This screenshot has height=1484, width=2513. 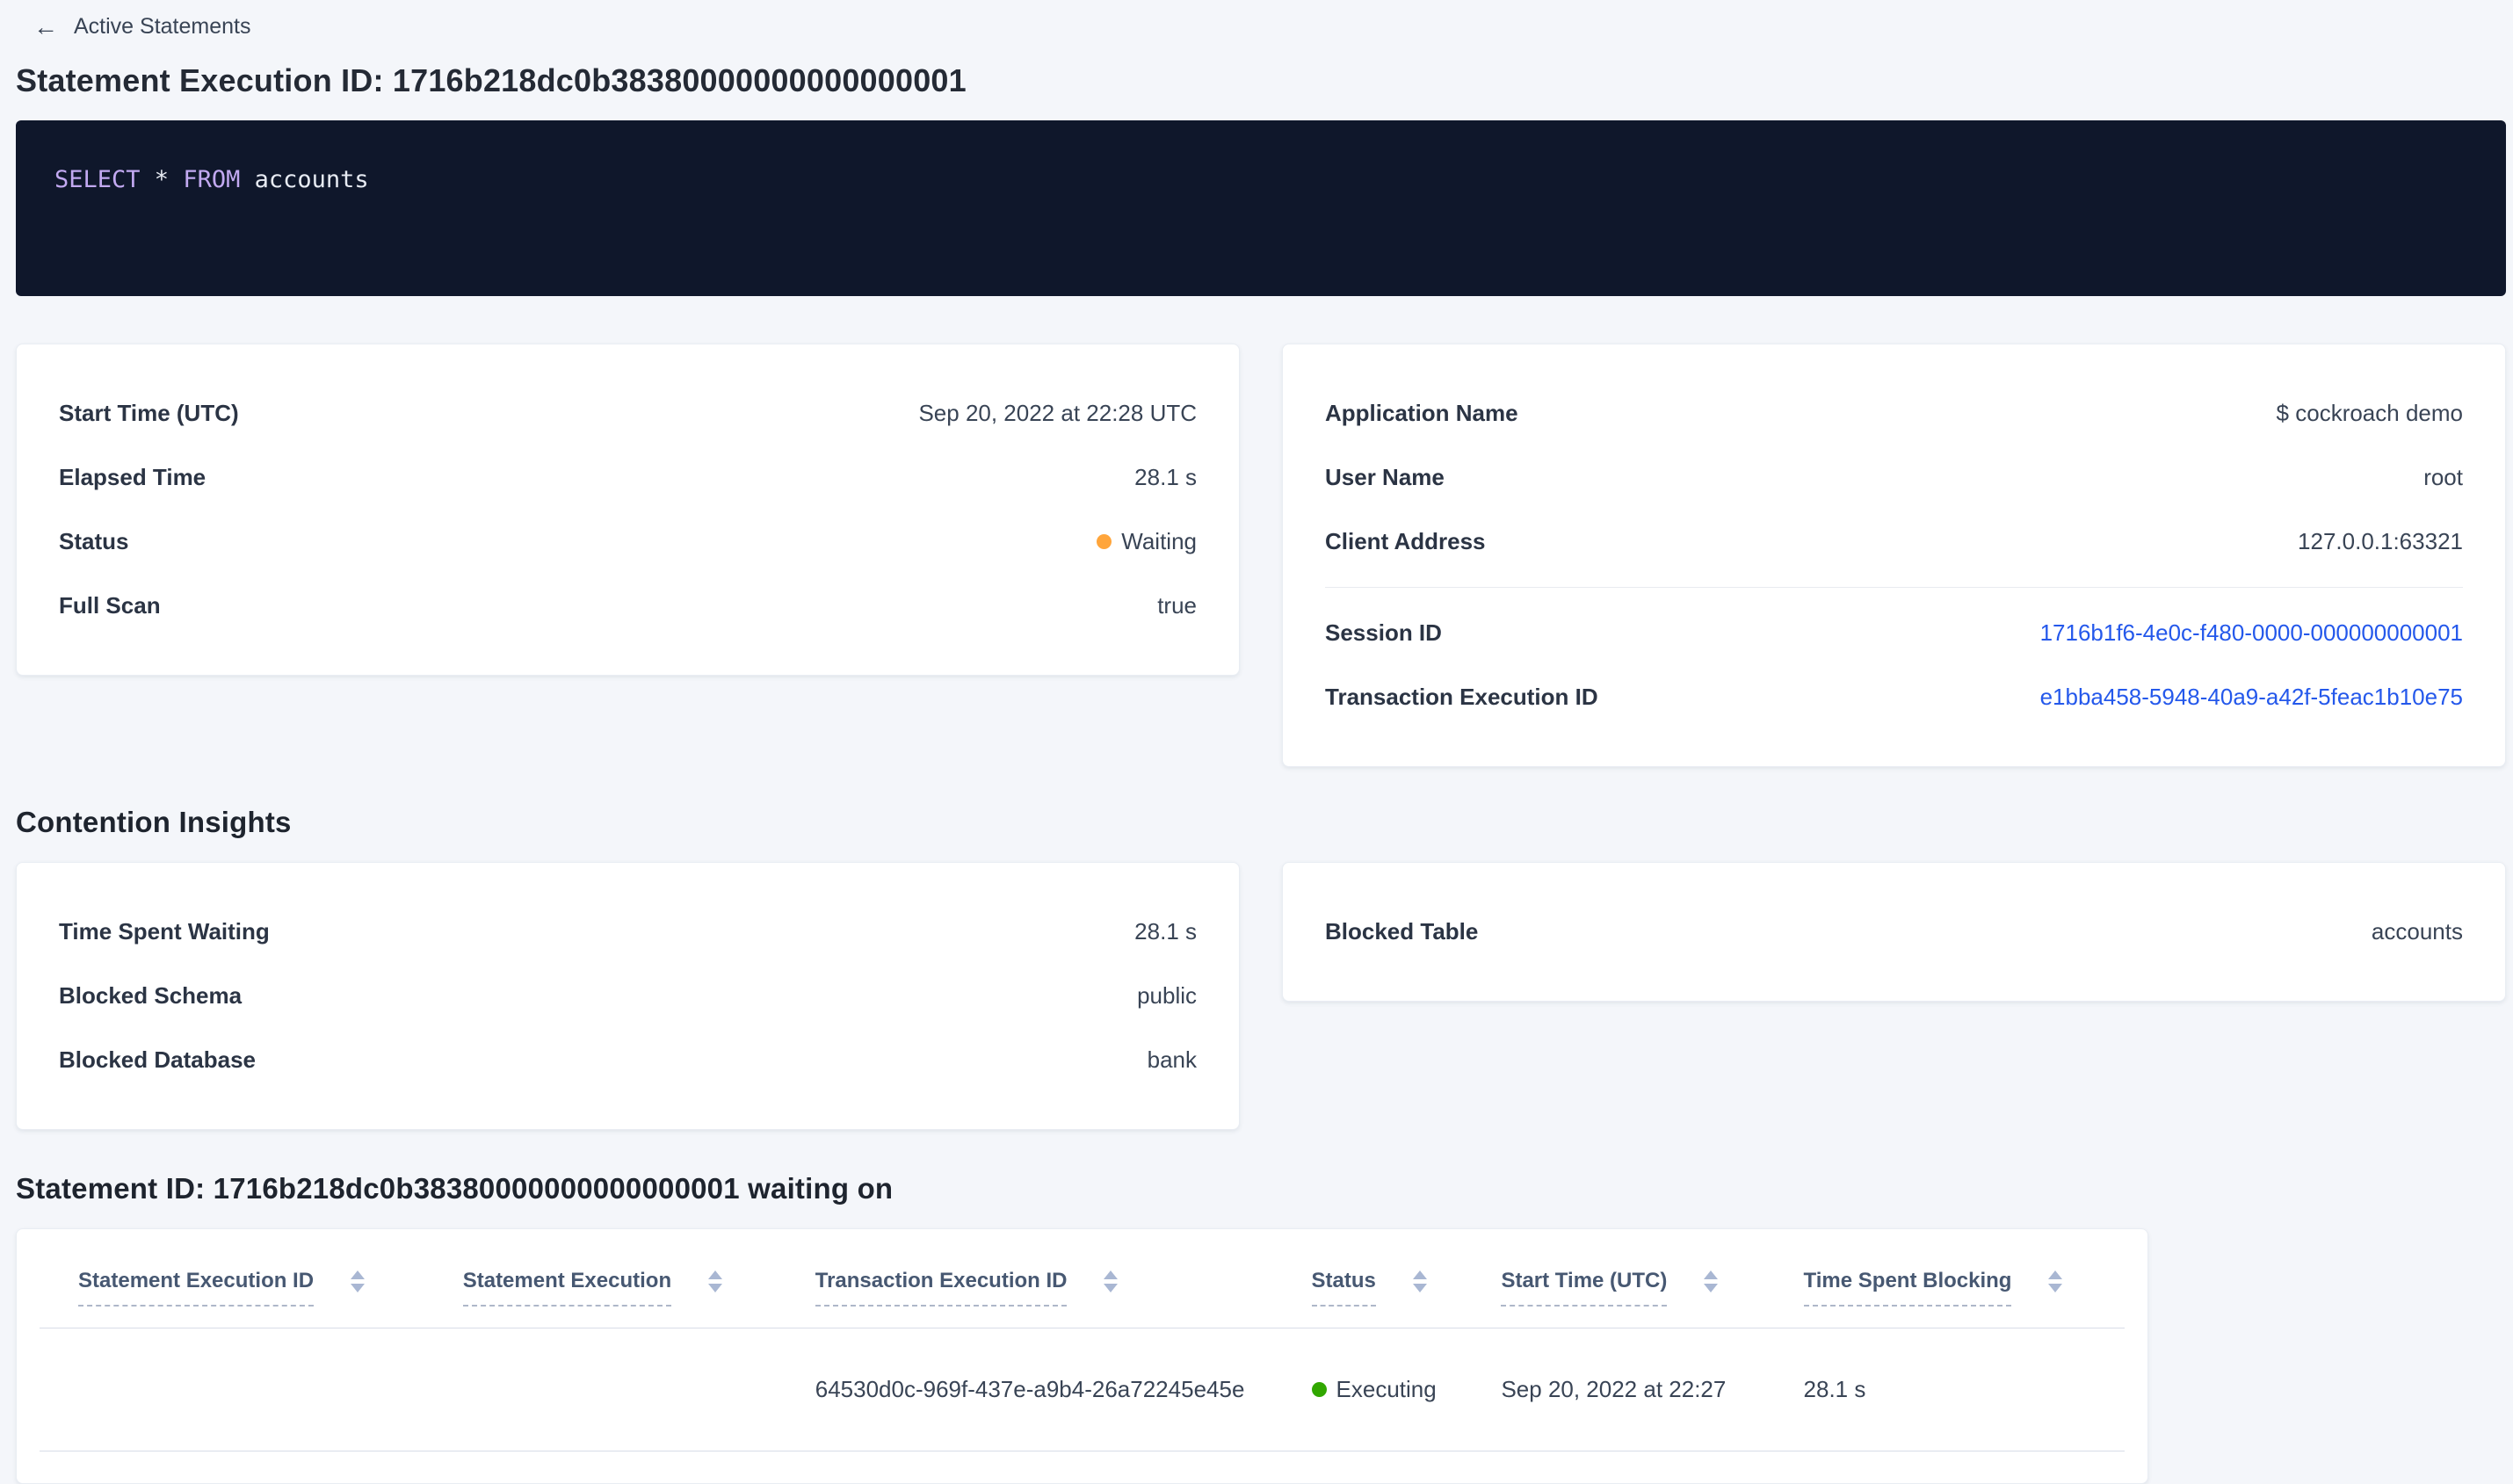 What do you see at coordinates (628, 932) in the screenshot?
I see `info-row-time-spent-waiting: Time Spent Waiting 28.1 s` at bounding box center [628, 932].